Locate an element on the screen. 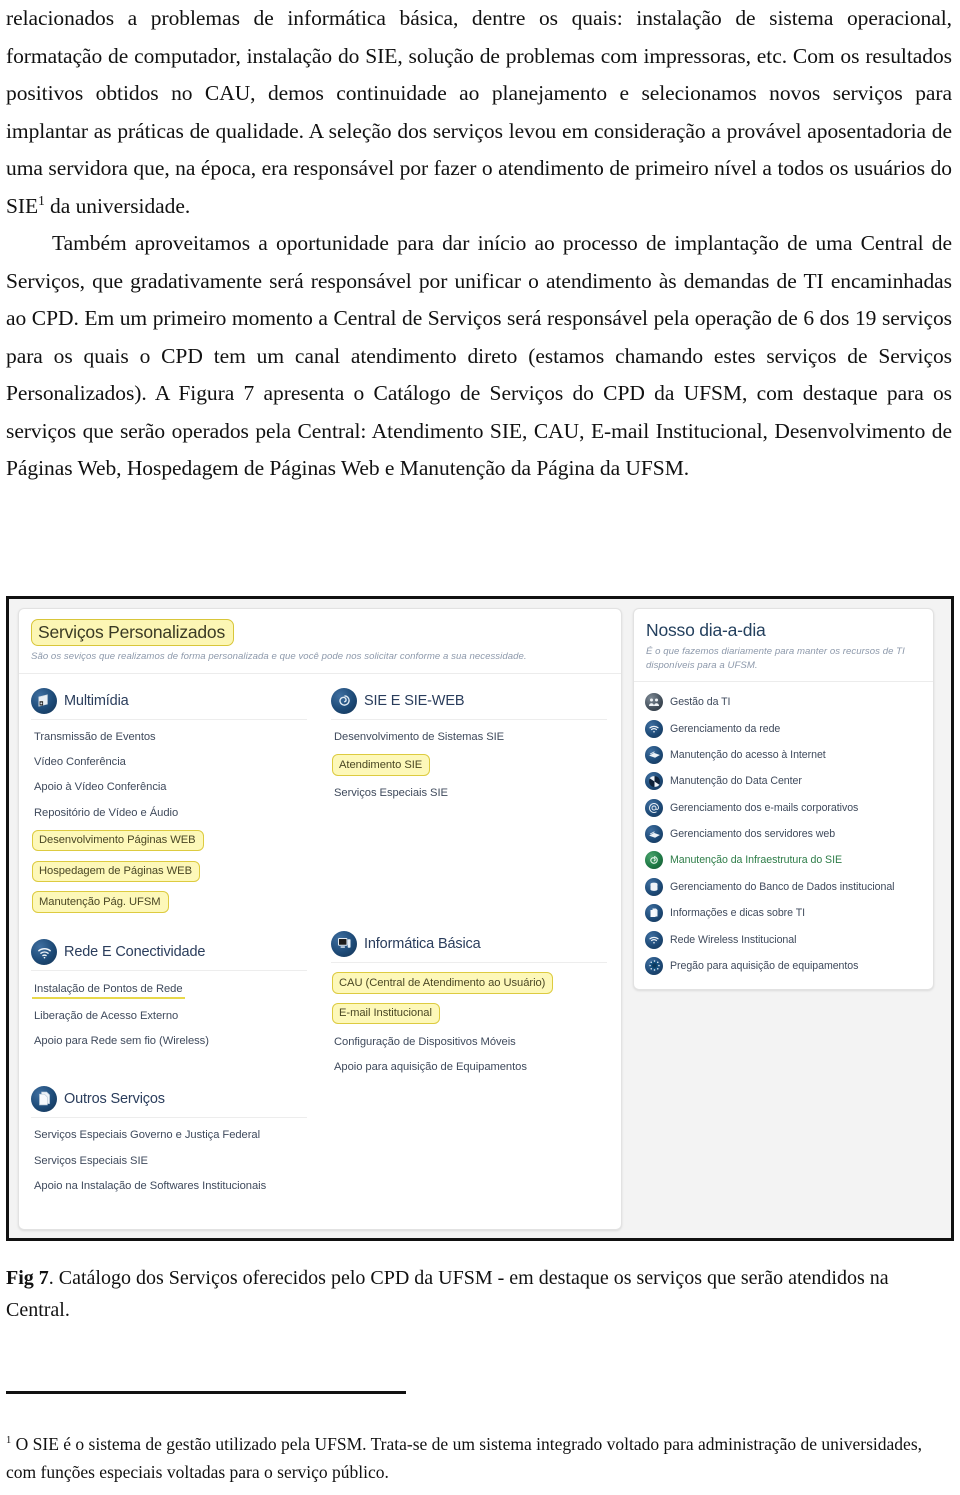 This screenshot has width=960, height=1495. group-header-rede-conectividade: Rede E Conectividade is located at coordinates (169, 952).